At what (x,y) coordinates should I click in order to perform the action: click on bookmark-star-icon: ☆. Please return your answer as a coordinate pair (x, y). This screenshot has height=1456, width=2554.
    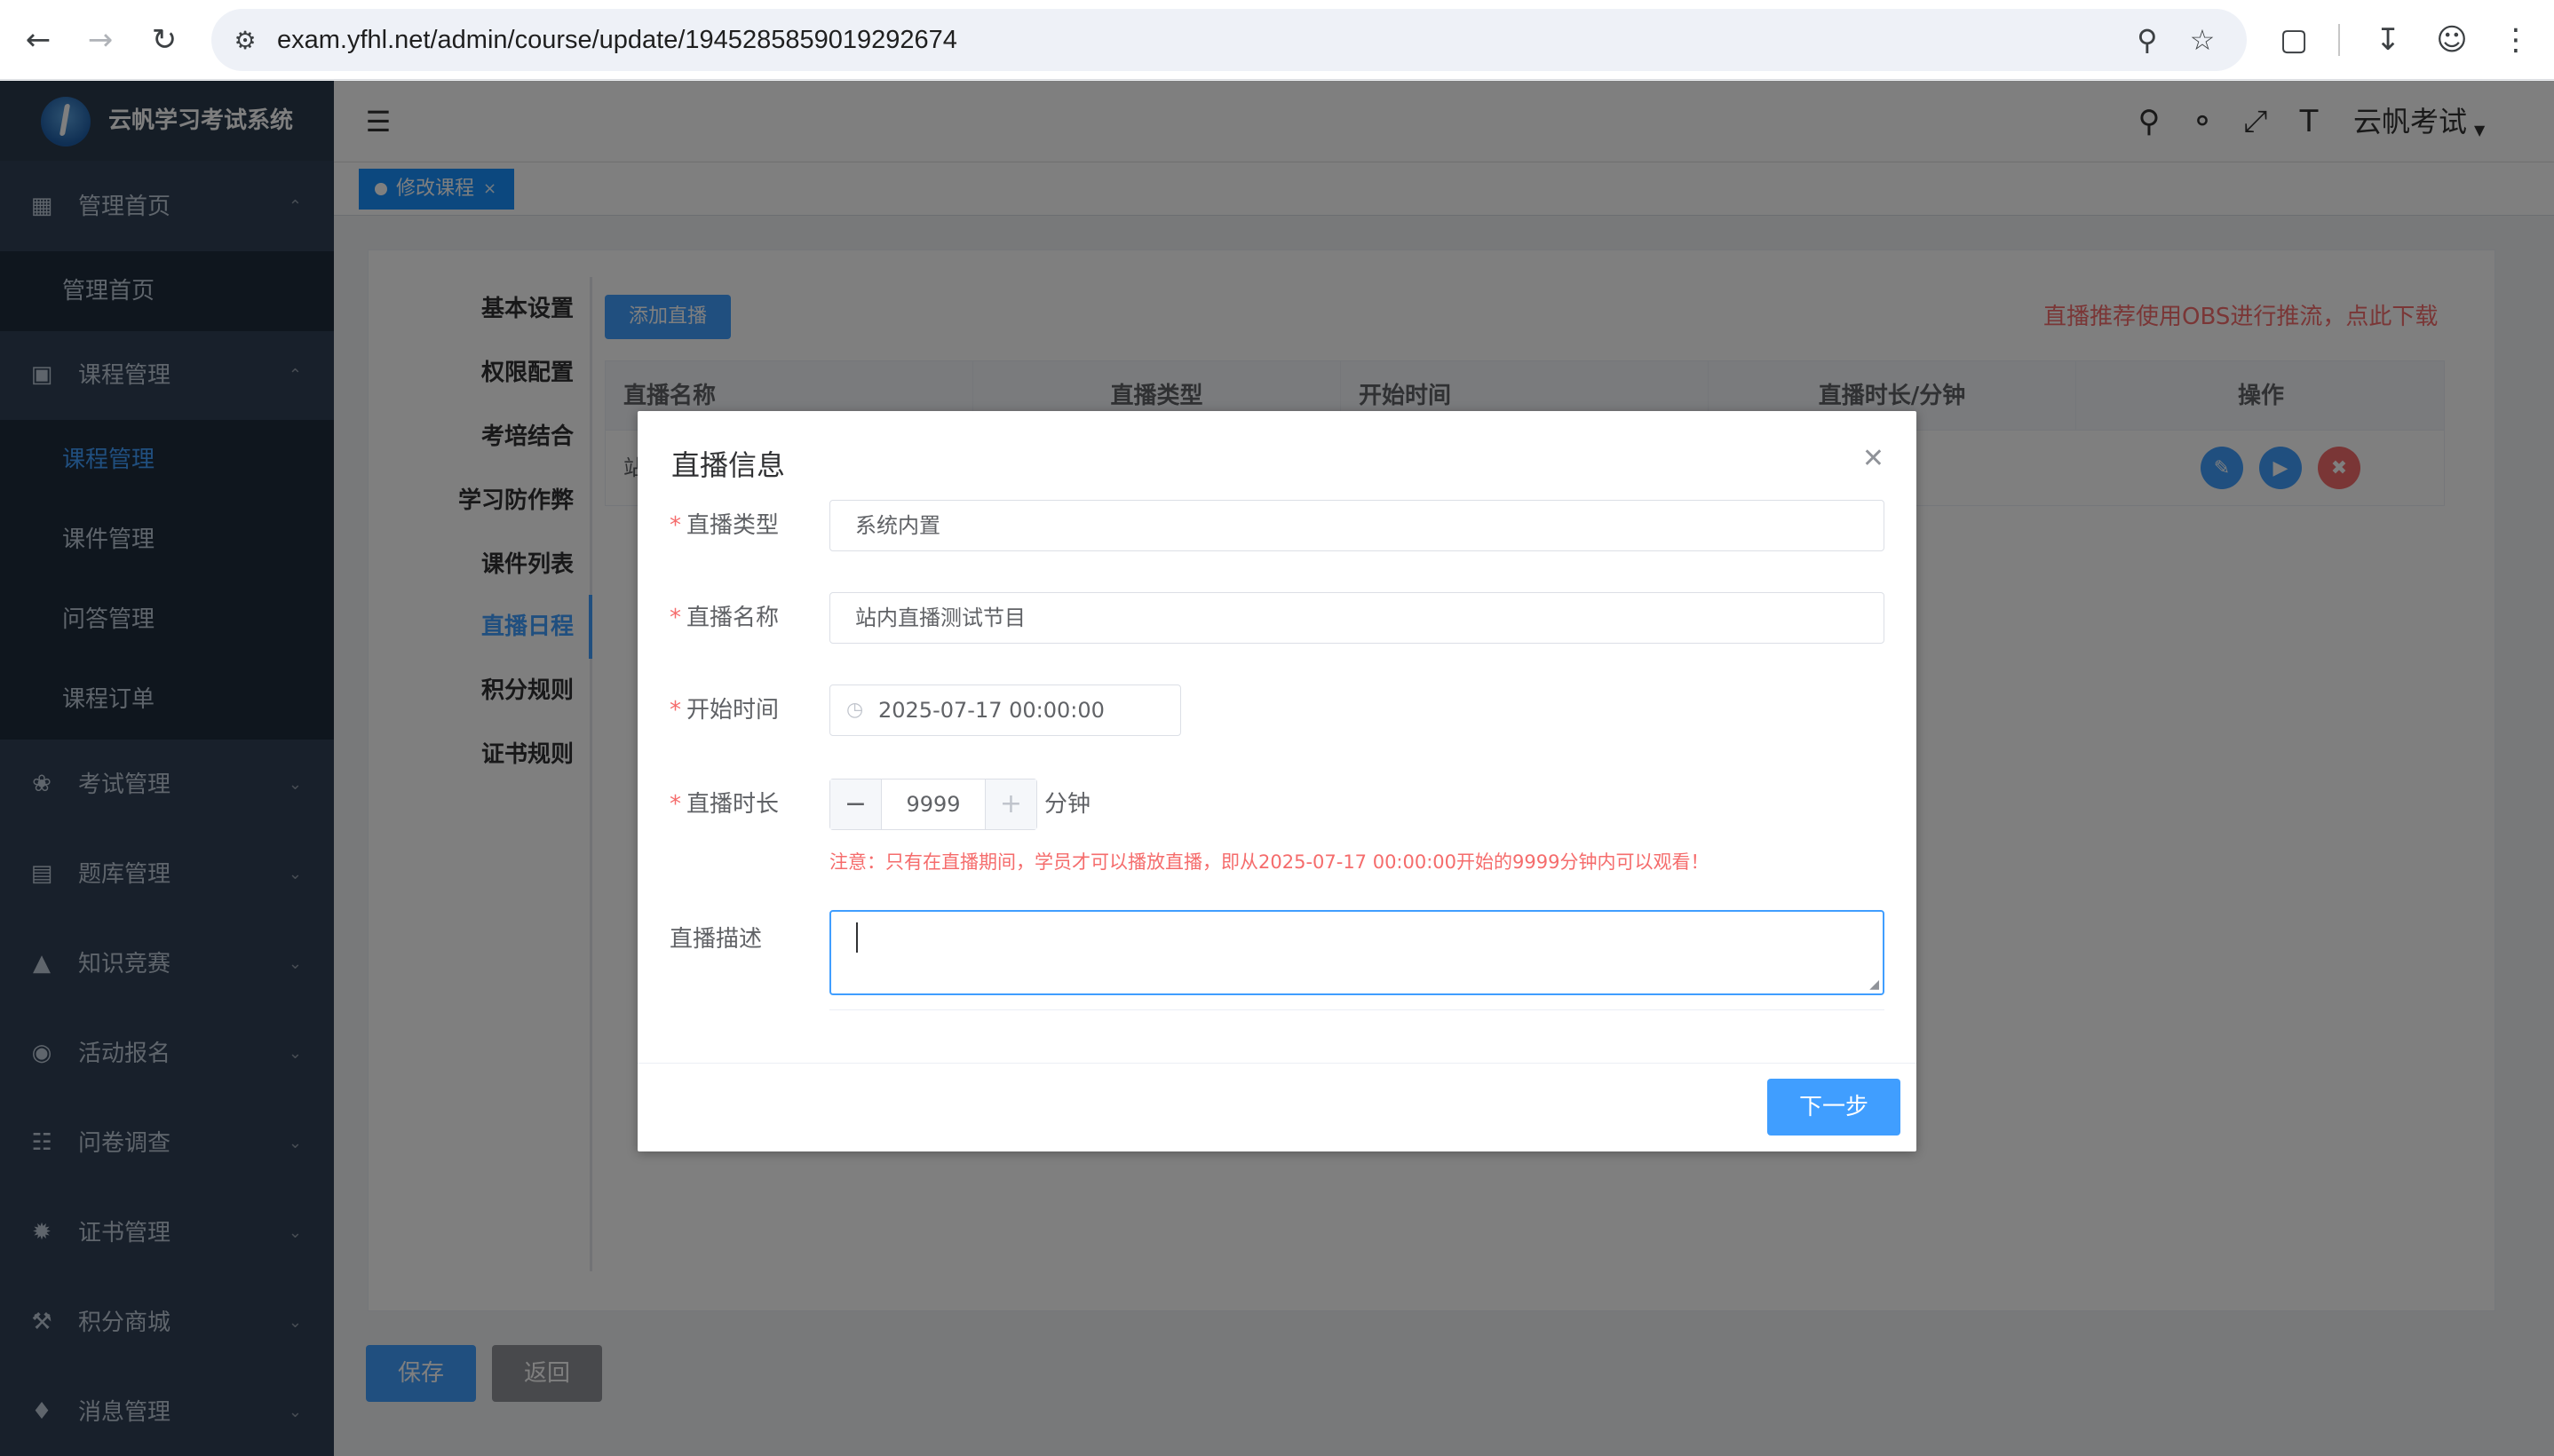
    Looking at the image, I should click on (2203, 39).